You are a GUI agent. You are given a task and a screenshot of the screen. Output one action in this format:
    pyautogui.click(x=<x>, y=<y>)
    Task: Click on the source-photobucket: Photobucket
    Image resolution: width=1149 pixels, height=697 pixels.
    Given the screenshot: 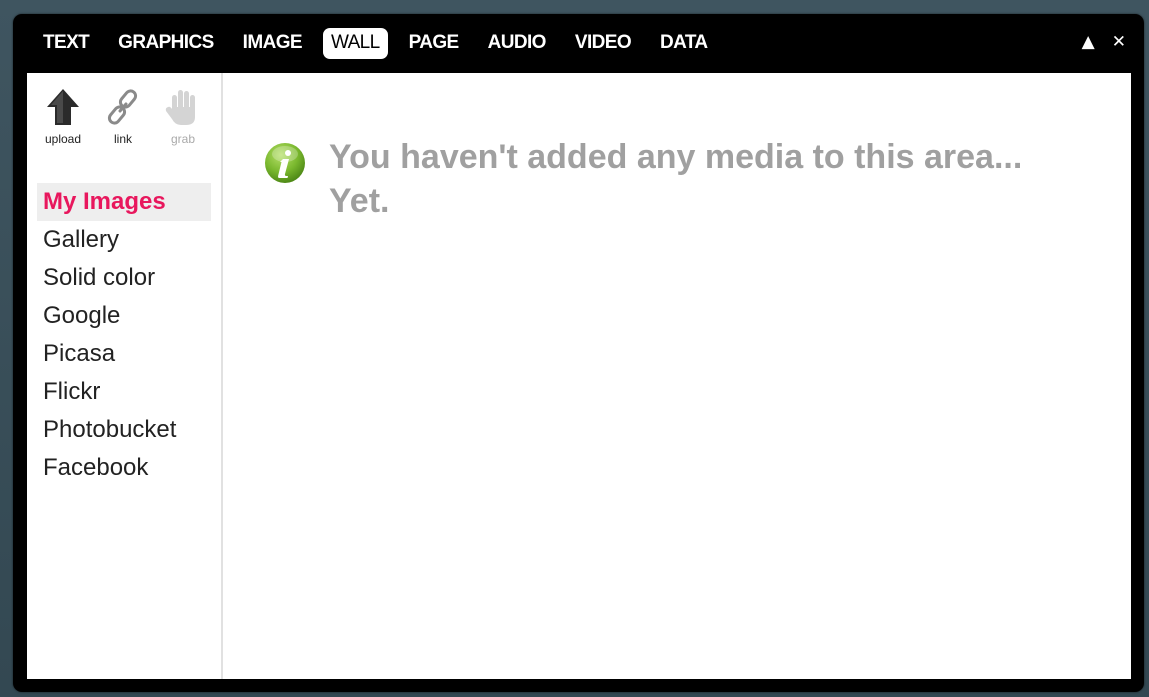 What is the action you would take?
    pyautogui.click(x=124, y=430)
    